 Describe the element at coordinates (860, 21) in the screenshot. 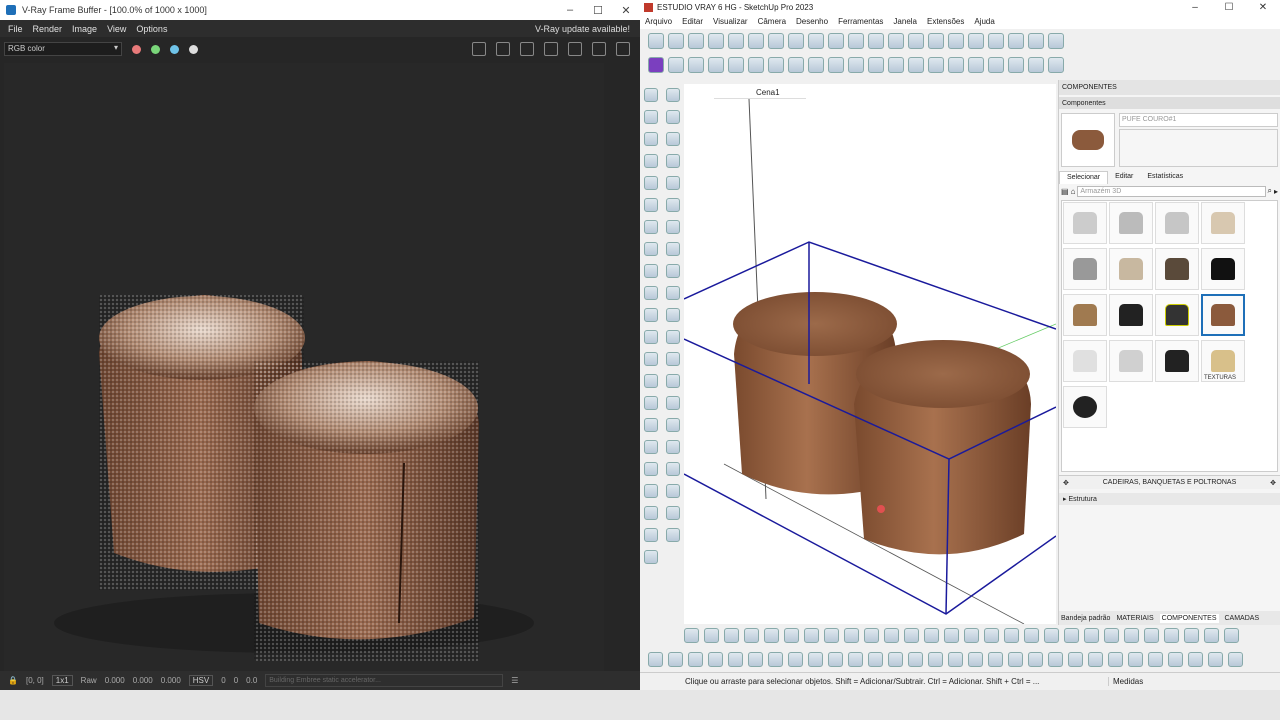

I see `menu-ferramentas: Ferramentas` at that location.